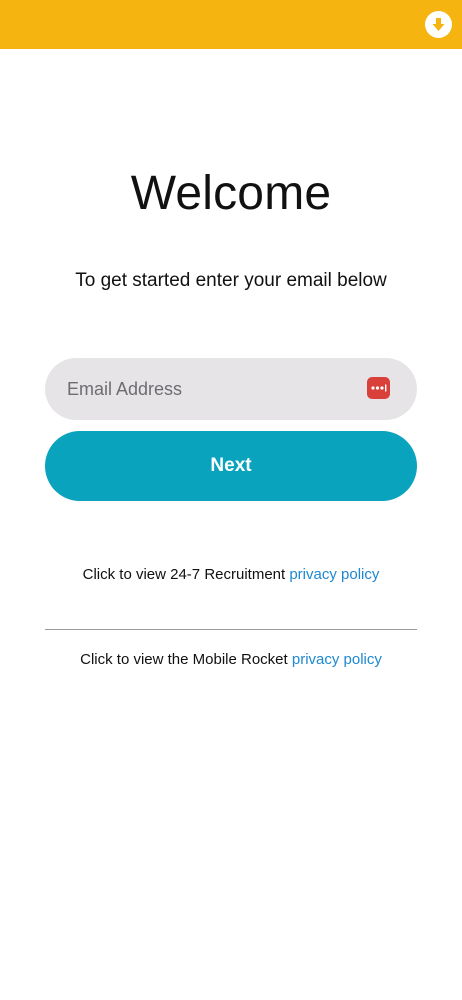 This screenshot has height=1000, width=462. Describe the element at coordinates (231, 24) in the screenshot. I see `top-bar` at that location.